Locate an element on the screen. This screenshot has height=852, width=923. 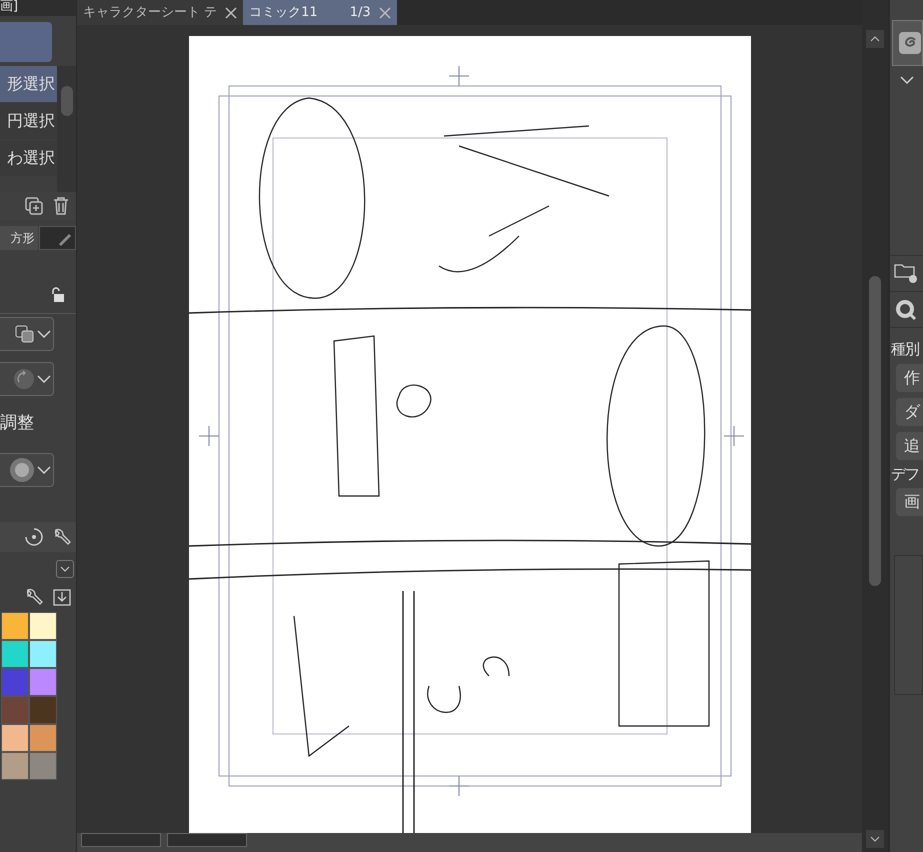
palette-menu-button is located at coordinates (65, 569).